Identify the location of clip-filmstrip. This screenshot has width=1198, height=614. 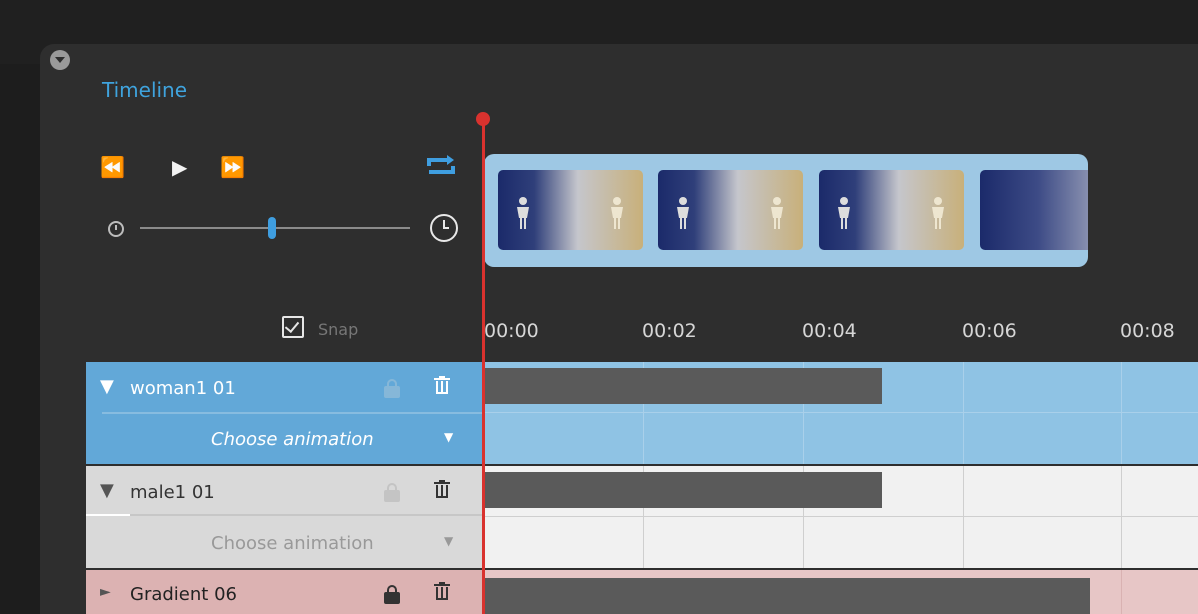
(786, 210).